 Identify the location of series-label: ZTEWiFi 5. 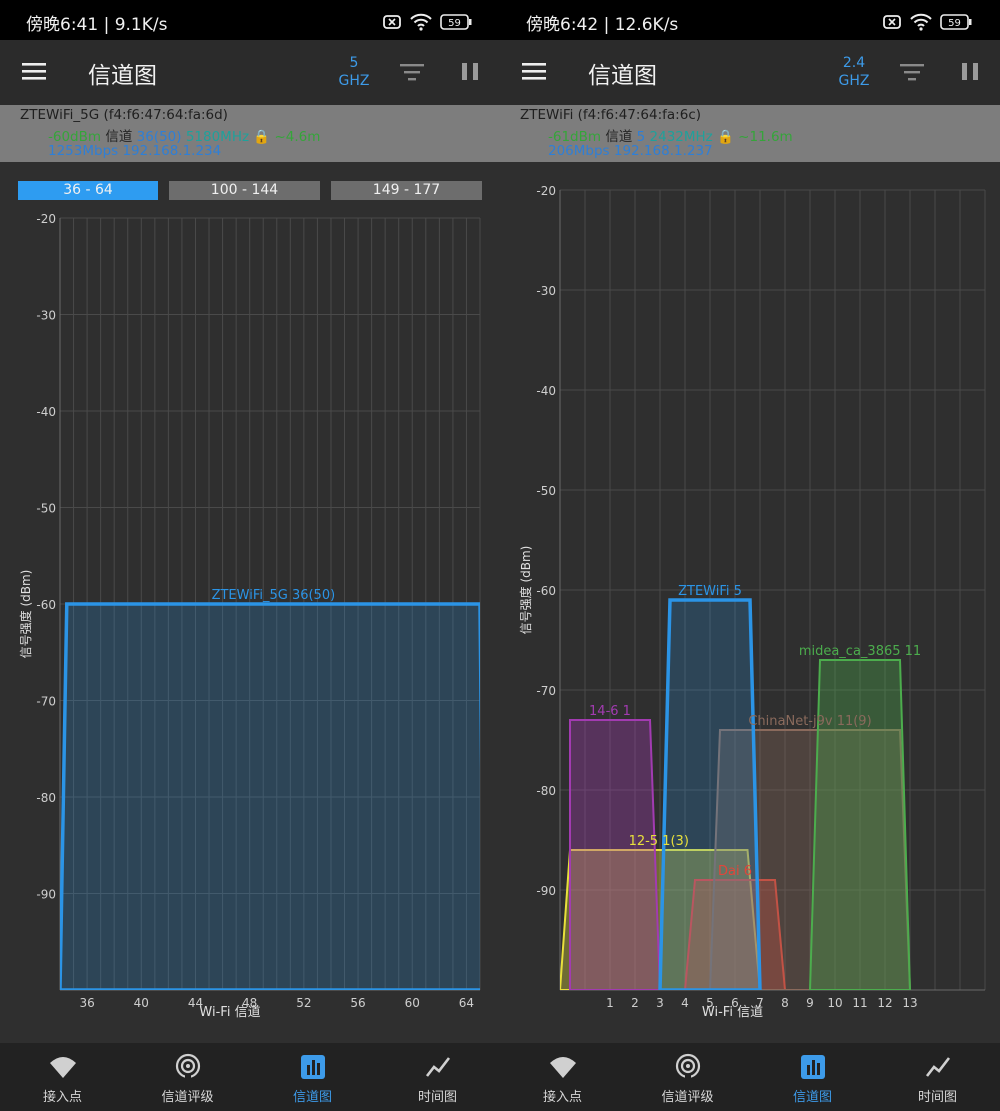
(710, 591).